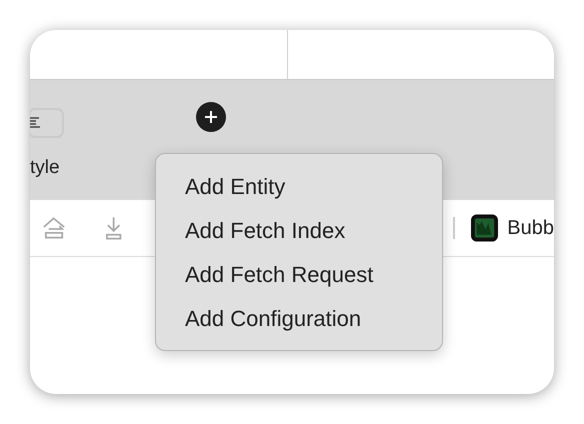 This screenshot has height=424, width=584. I want to click on plus-icon, so click(211, 117).